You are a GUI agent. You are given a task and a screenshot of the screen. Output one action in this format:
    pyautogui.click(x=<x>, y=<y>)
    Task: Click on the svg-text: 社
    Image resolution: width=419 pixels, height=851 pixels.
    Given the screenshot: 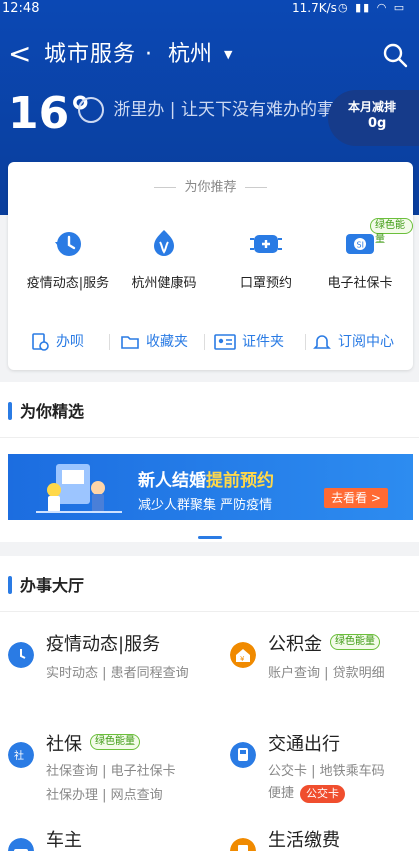 What is the action you would take?
    pyautogui.click(x=19, y=755)
    